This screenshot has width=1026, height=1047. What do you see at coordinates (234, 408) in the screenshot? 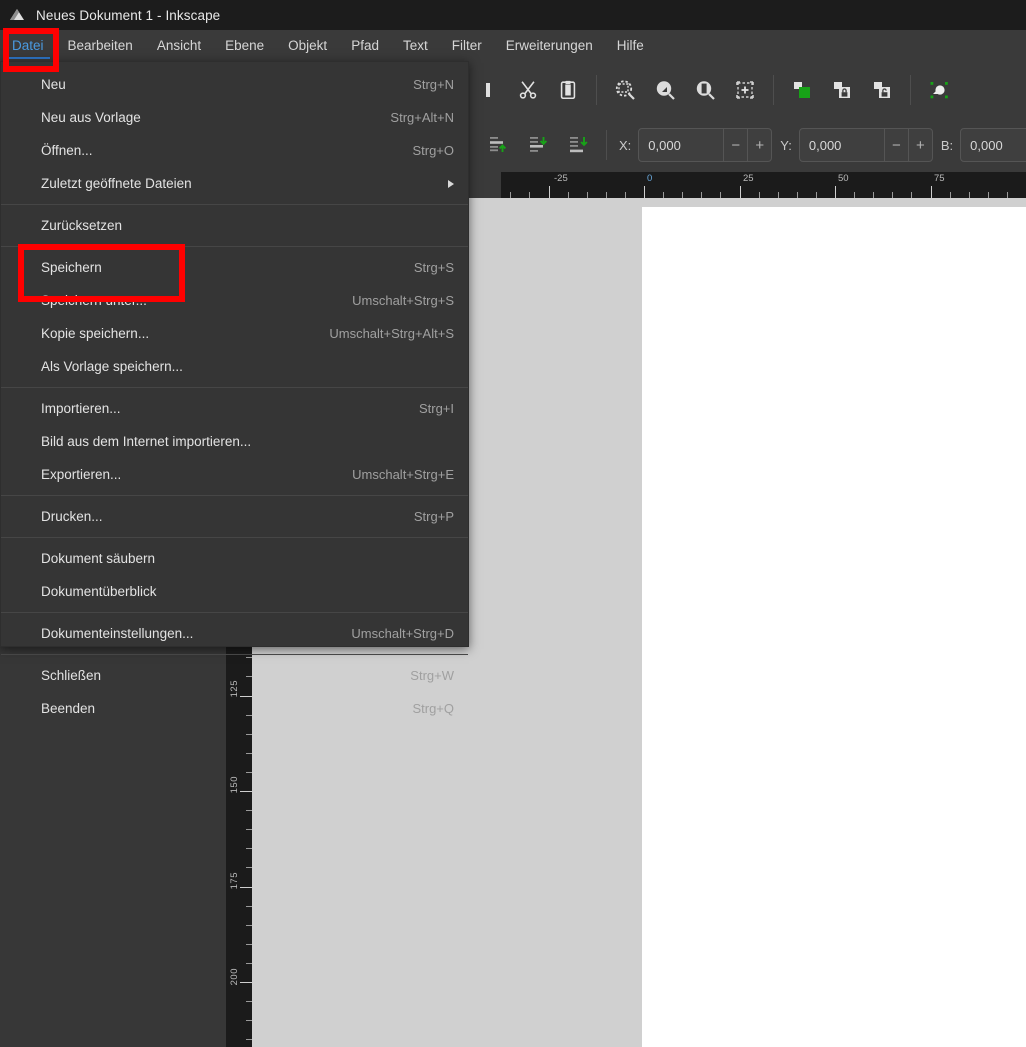
I see `menuitem-importieren: Importieren... Strg+I` at bounding box center [234, 408].